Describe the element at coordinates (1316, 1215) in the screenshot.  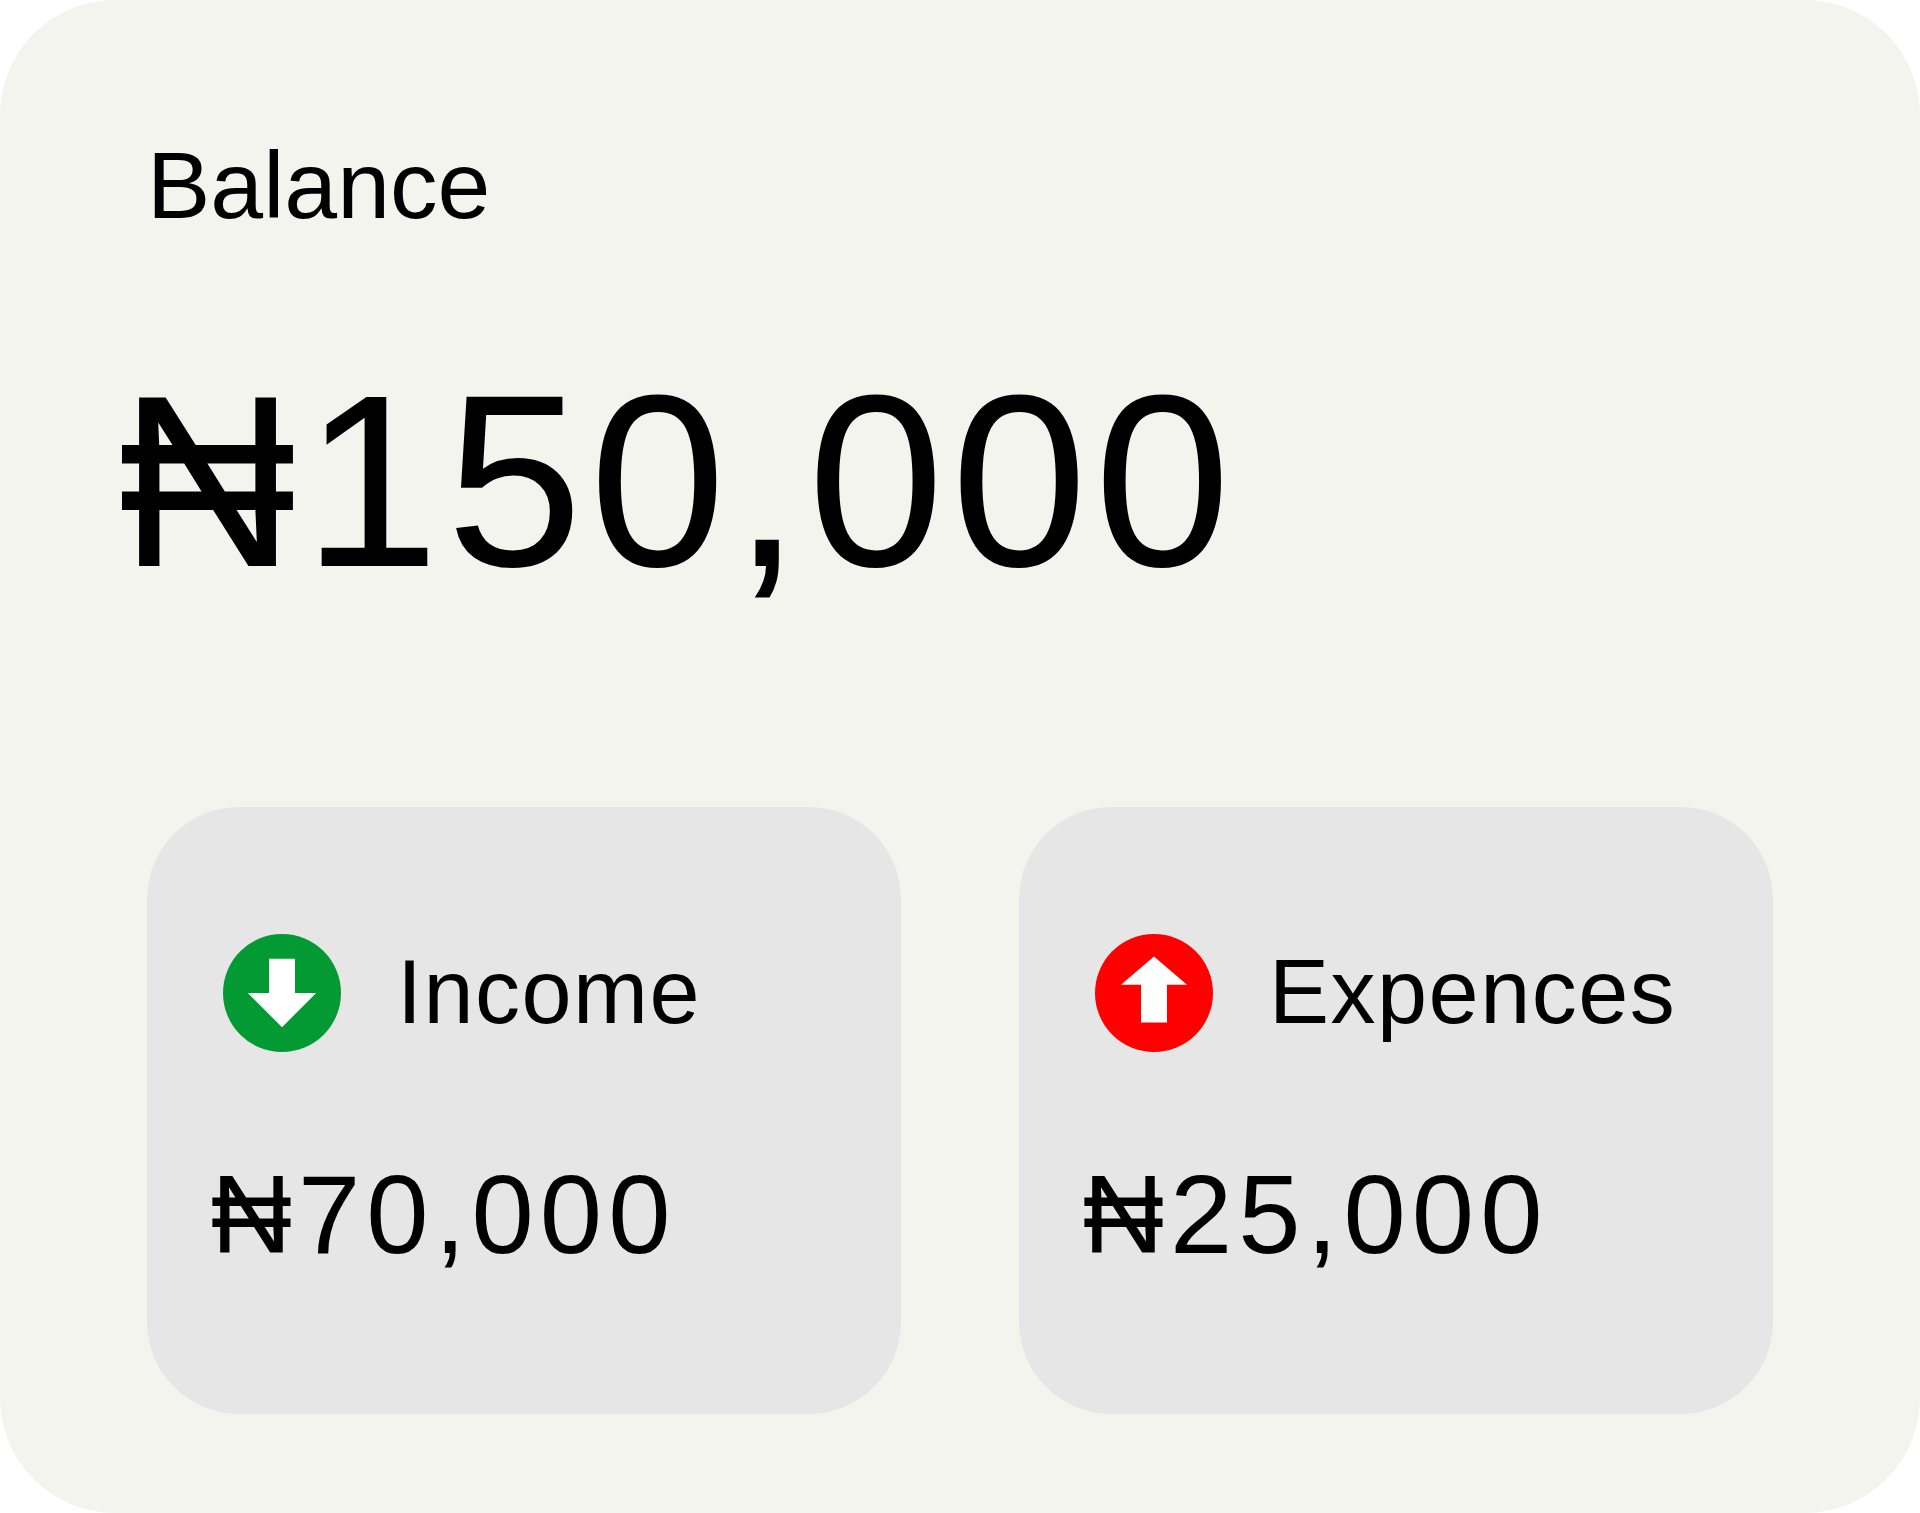
I see `expense-amount: ₦25,000` at that location.